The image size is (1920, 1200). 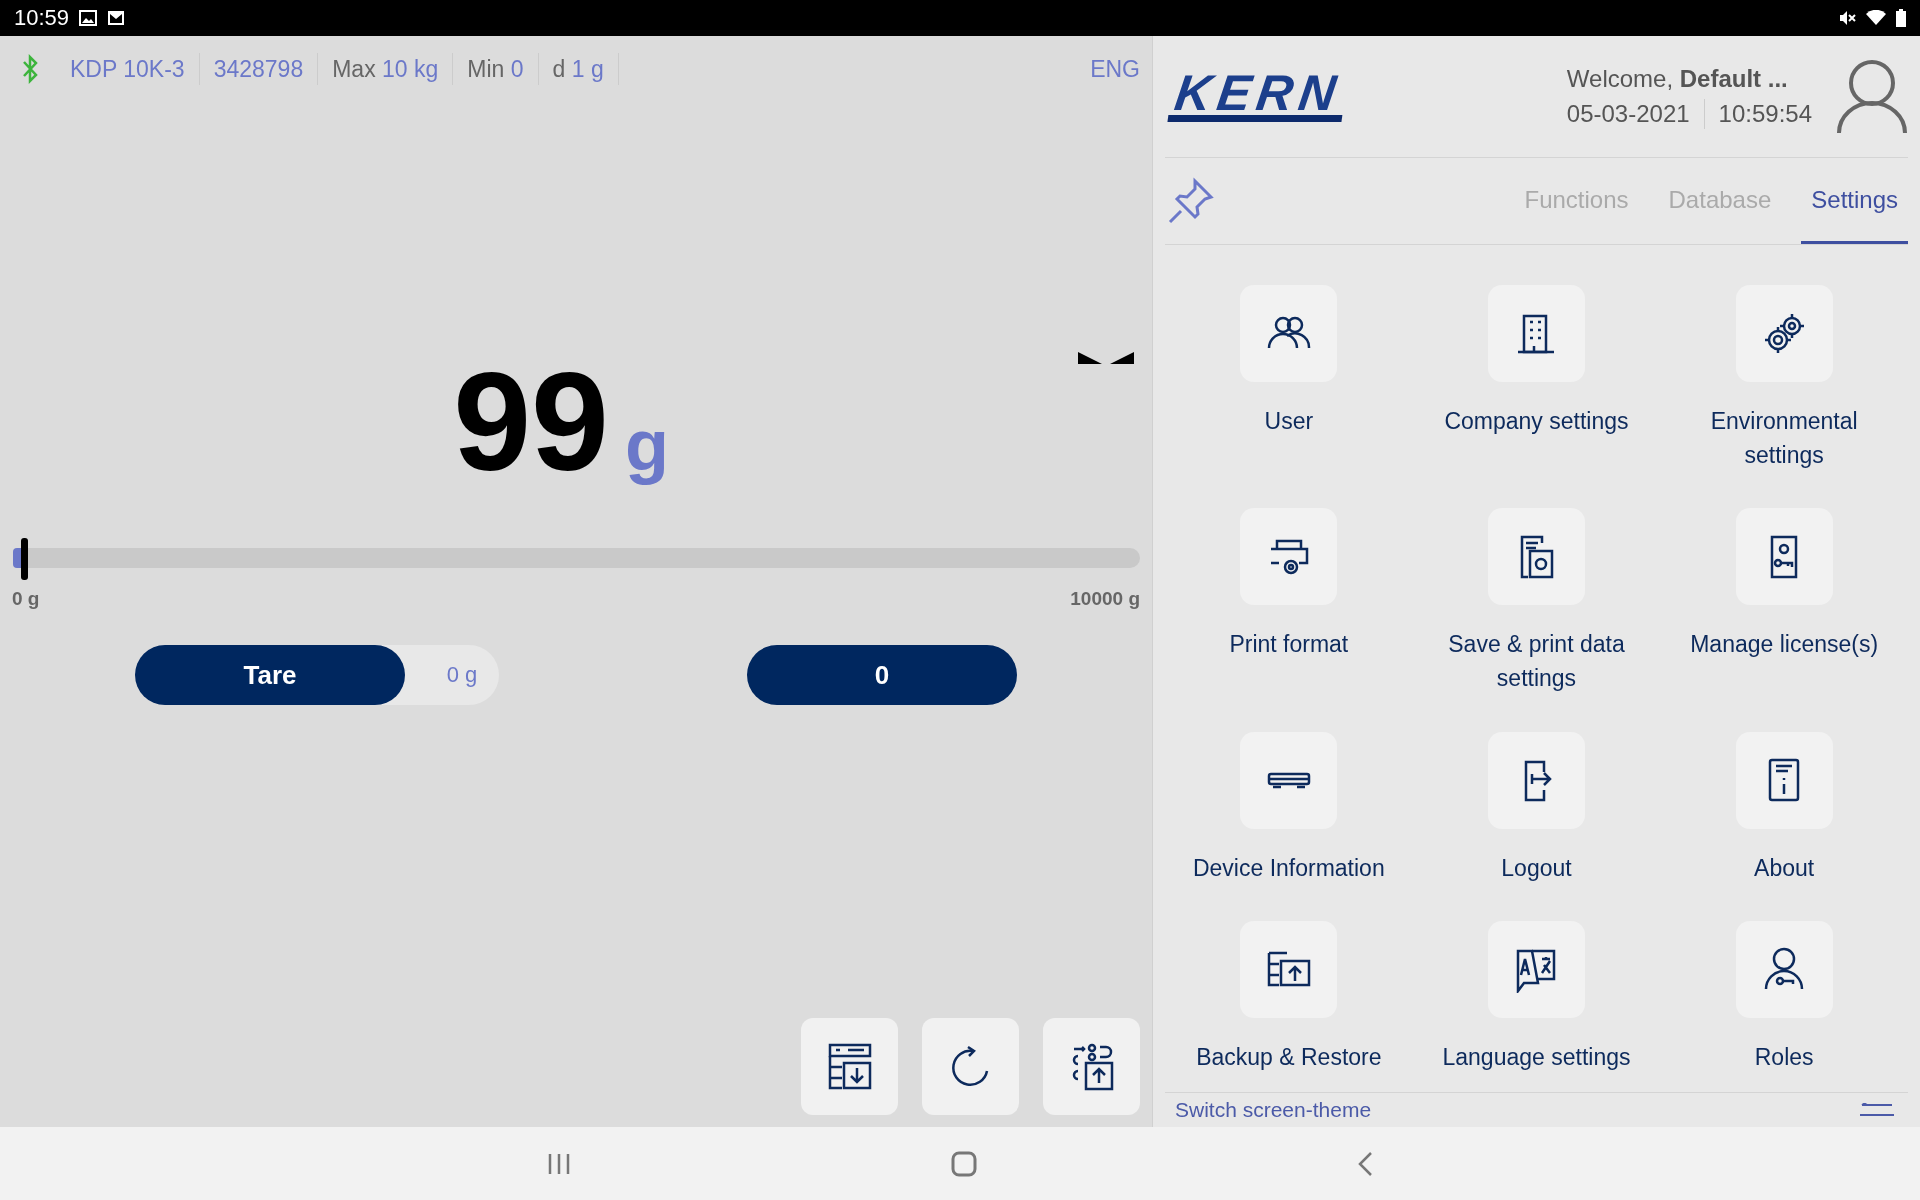 What do you see at coordinates (1784, 1006) in the screenshot?
I see `settings-item: Roles` at bounding box center [1784, 1006].